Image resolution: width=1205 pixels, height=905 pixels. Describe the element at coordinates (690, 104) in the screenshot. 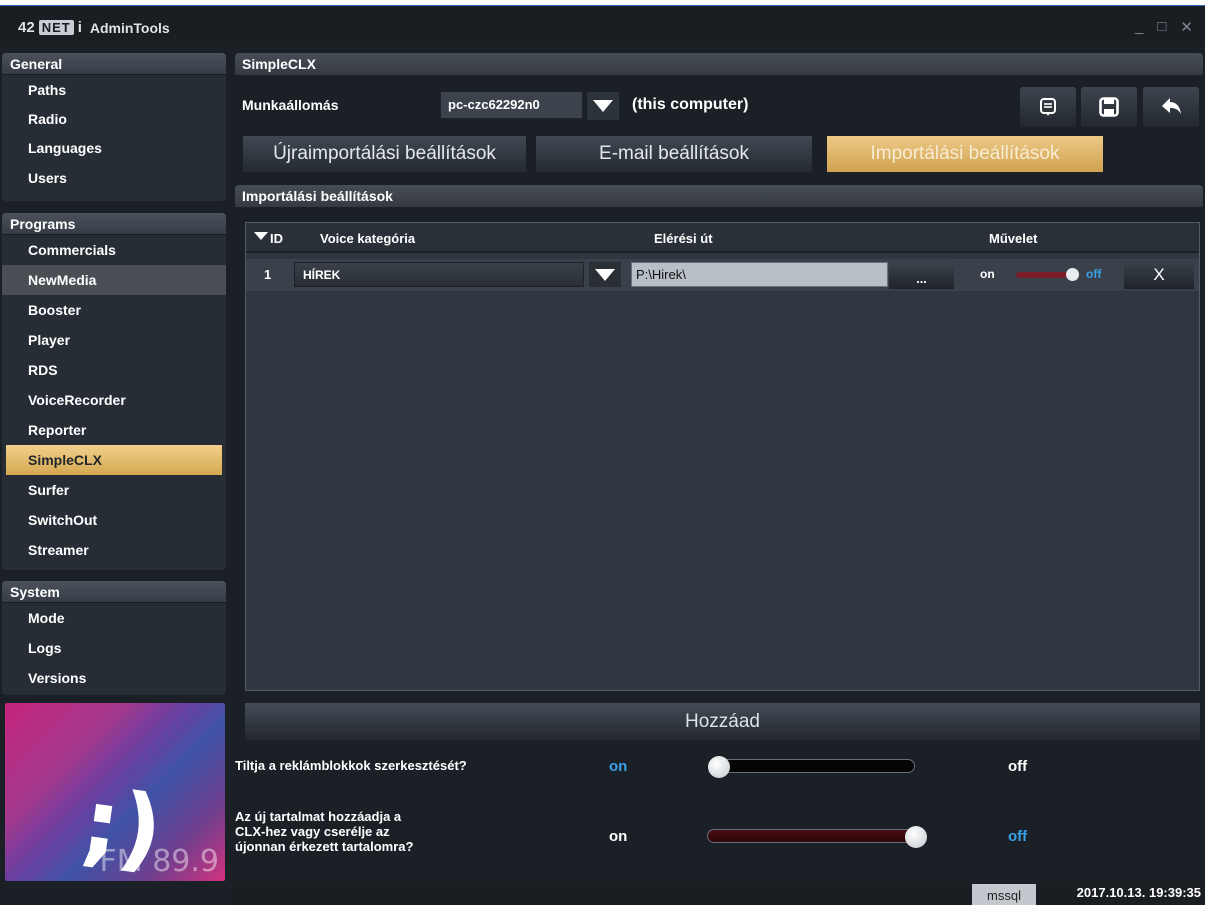

I see `workstation-note: (this computer)` at that location.